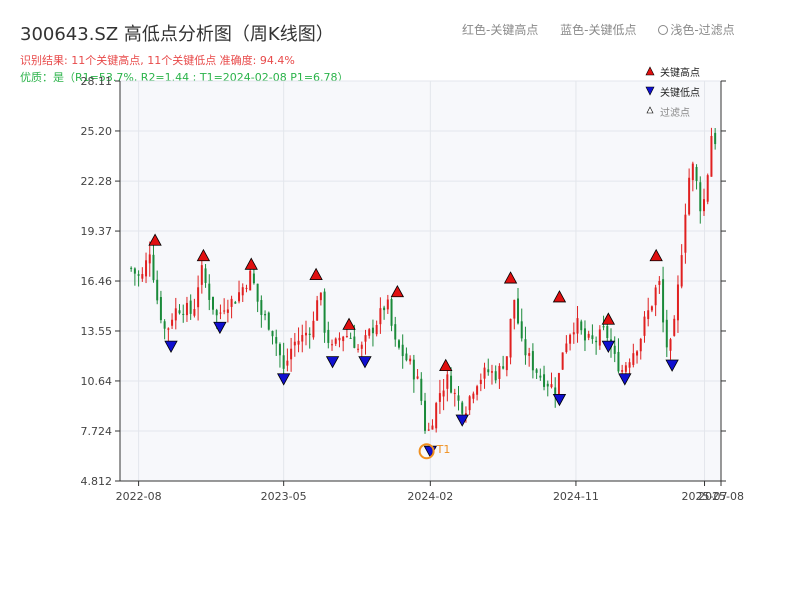 This screenshot has height=600, width=800. I want to click on y-tick-label: 22.28, so click(97, 181).